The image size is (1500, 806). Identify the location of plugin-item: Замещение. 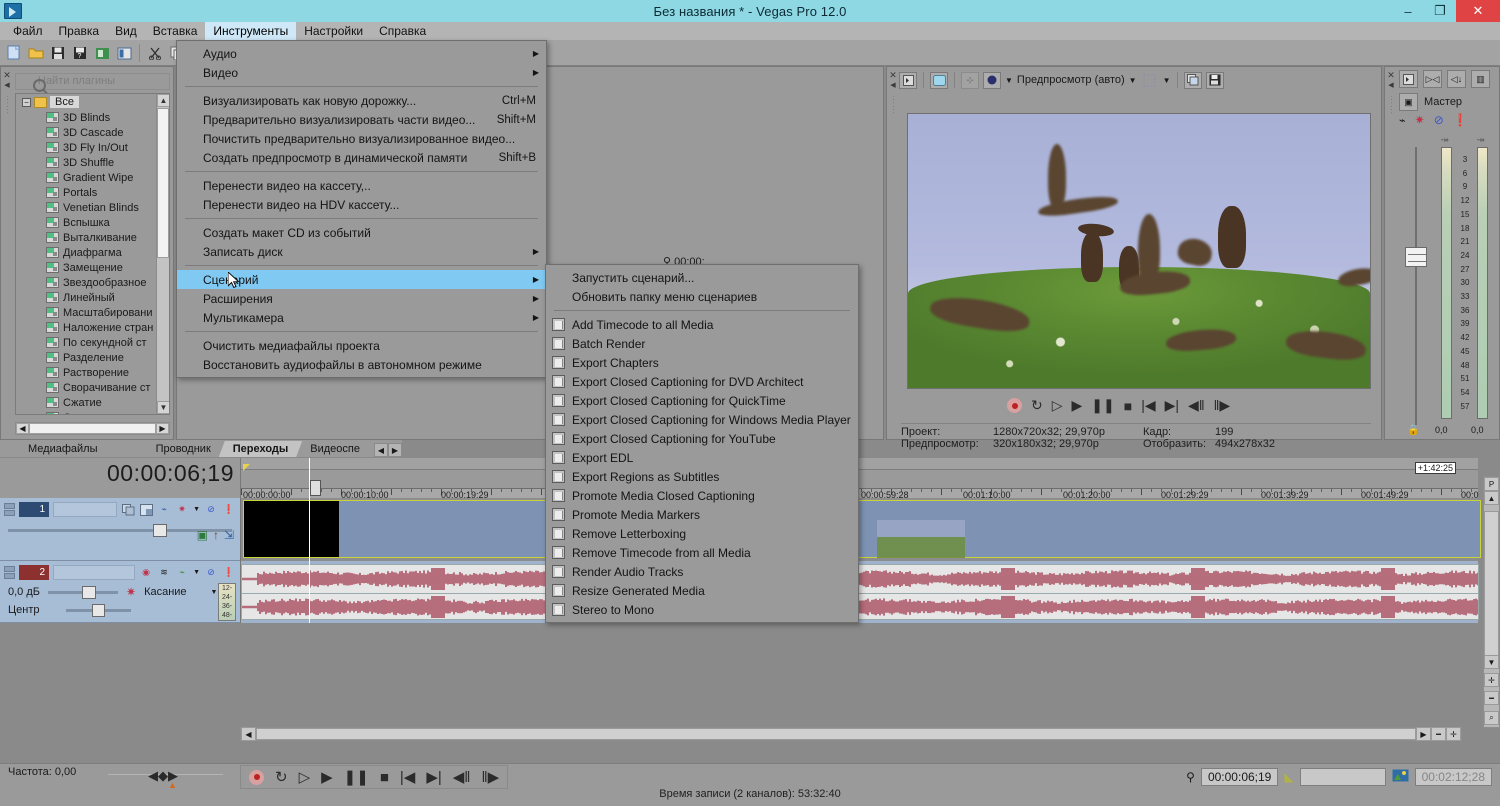
(92, 267).